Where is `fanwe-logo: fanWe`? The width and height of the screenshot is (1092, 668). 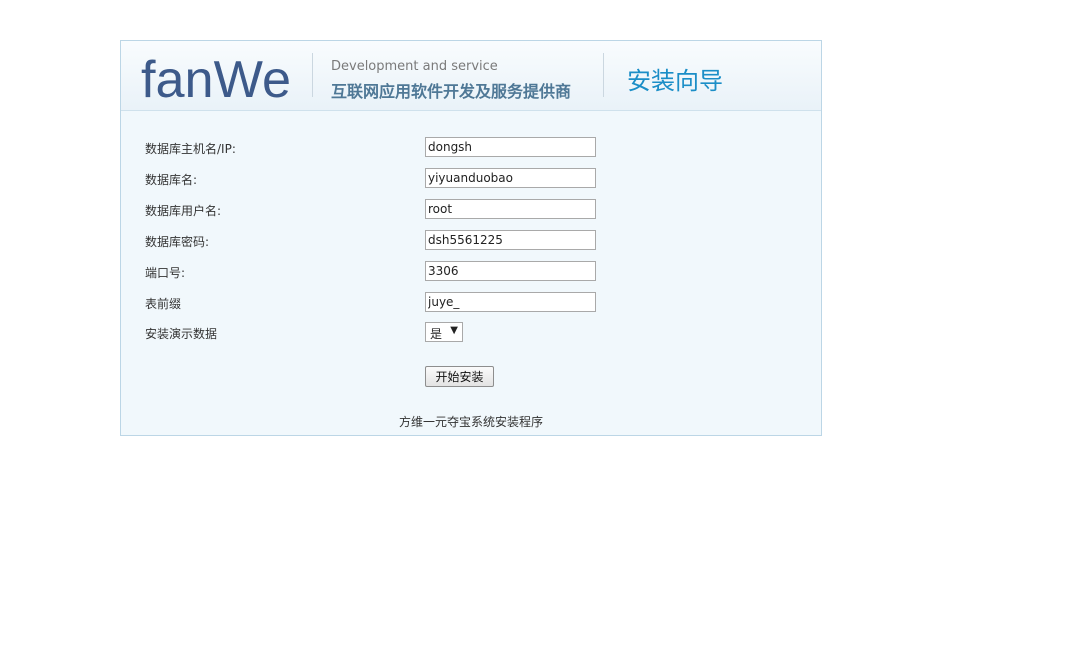
fanwe-logo: fanWe is located at coordinates (216, 78).